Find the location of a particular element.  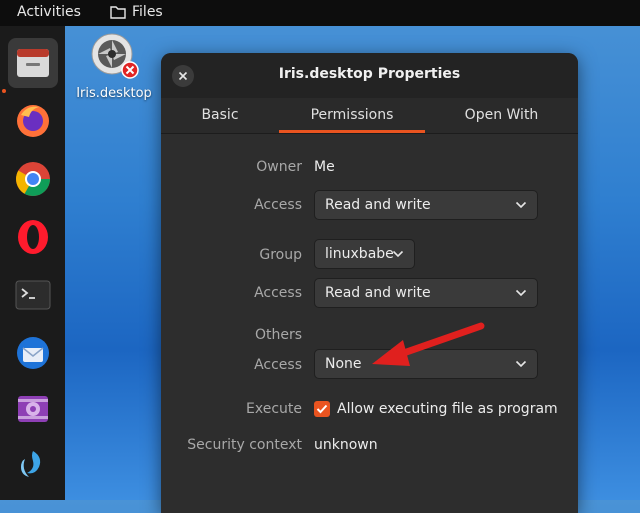

activities-button: Activities is located at coordinates (49, 12).